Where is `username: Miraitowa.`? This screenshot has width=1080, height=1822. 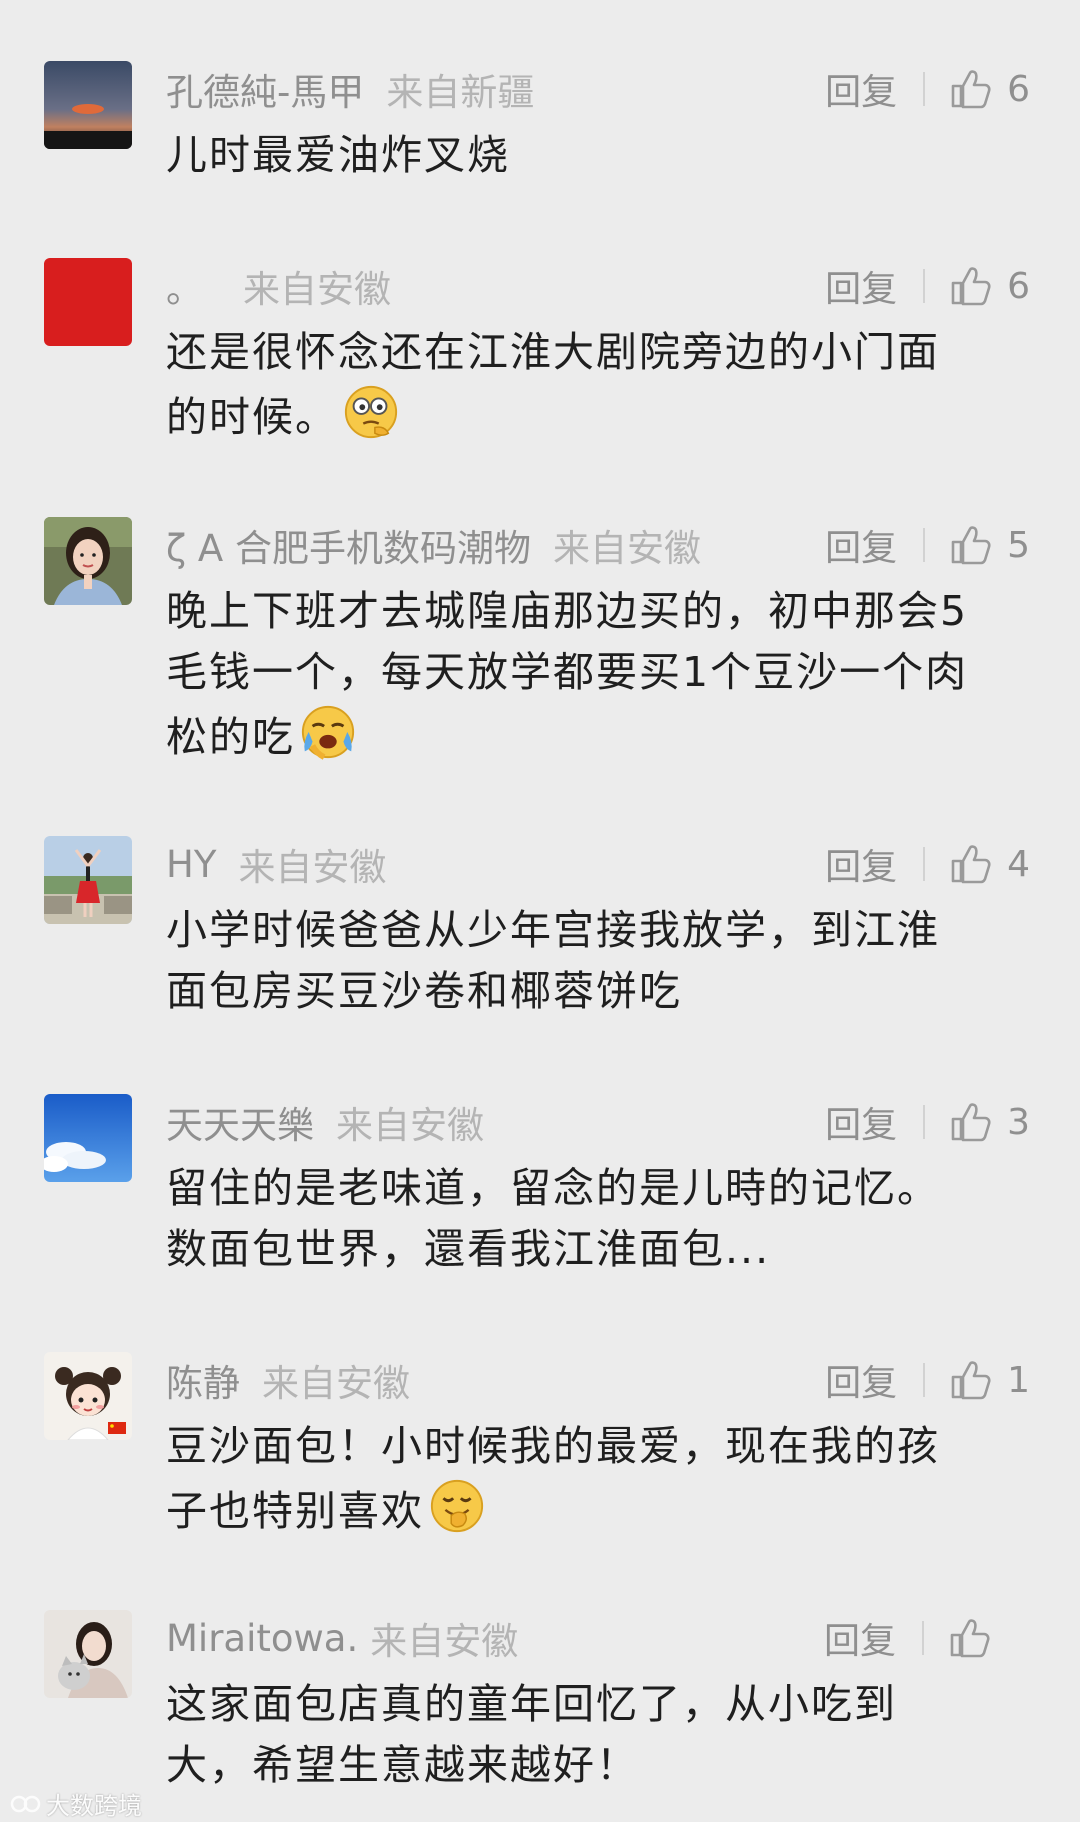 username: Miraitowa. is located at coordinates (262, 1638).